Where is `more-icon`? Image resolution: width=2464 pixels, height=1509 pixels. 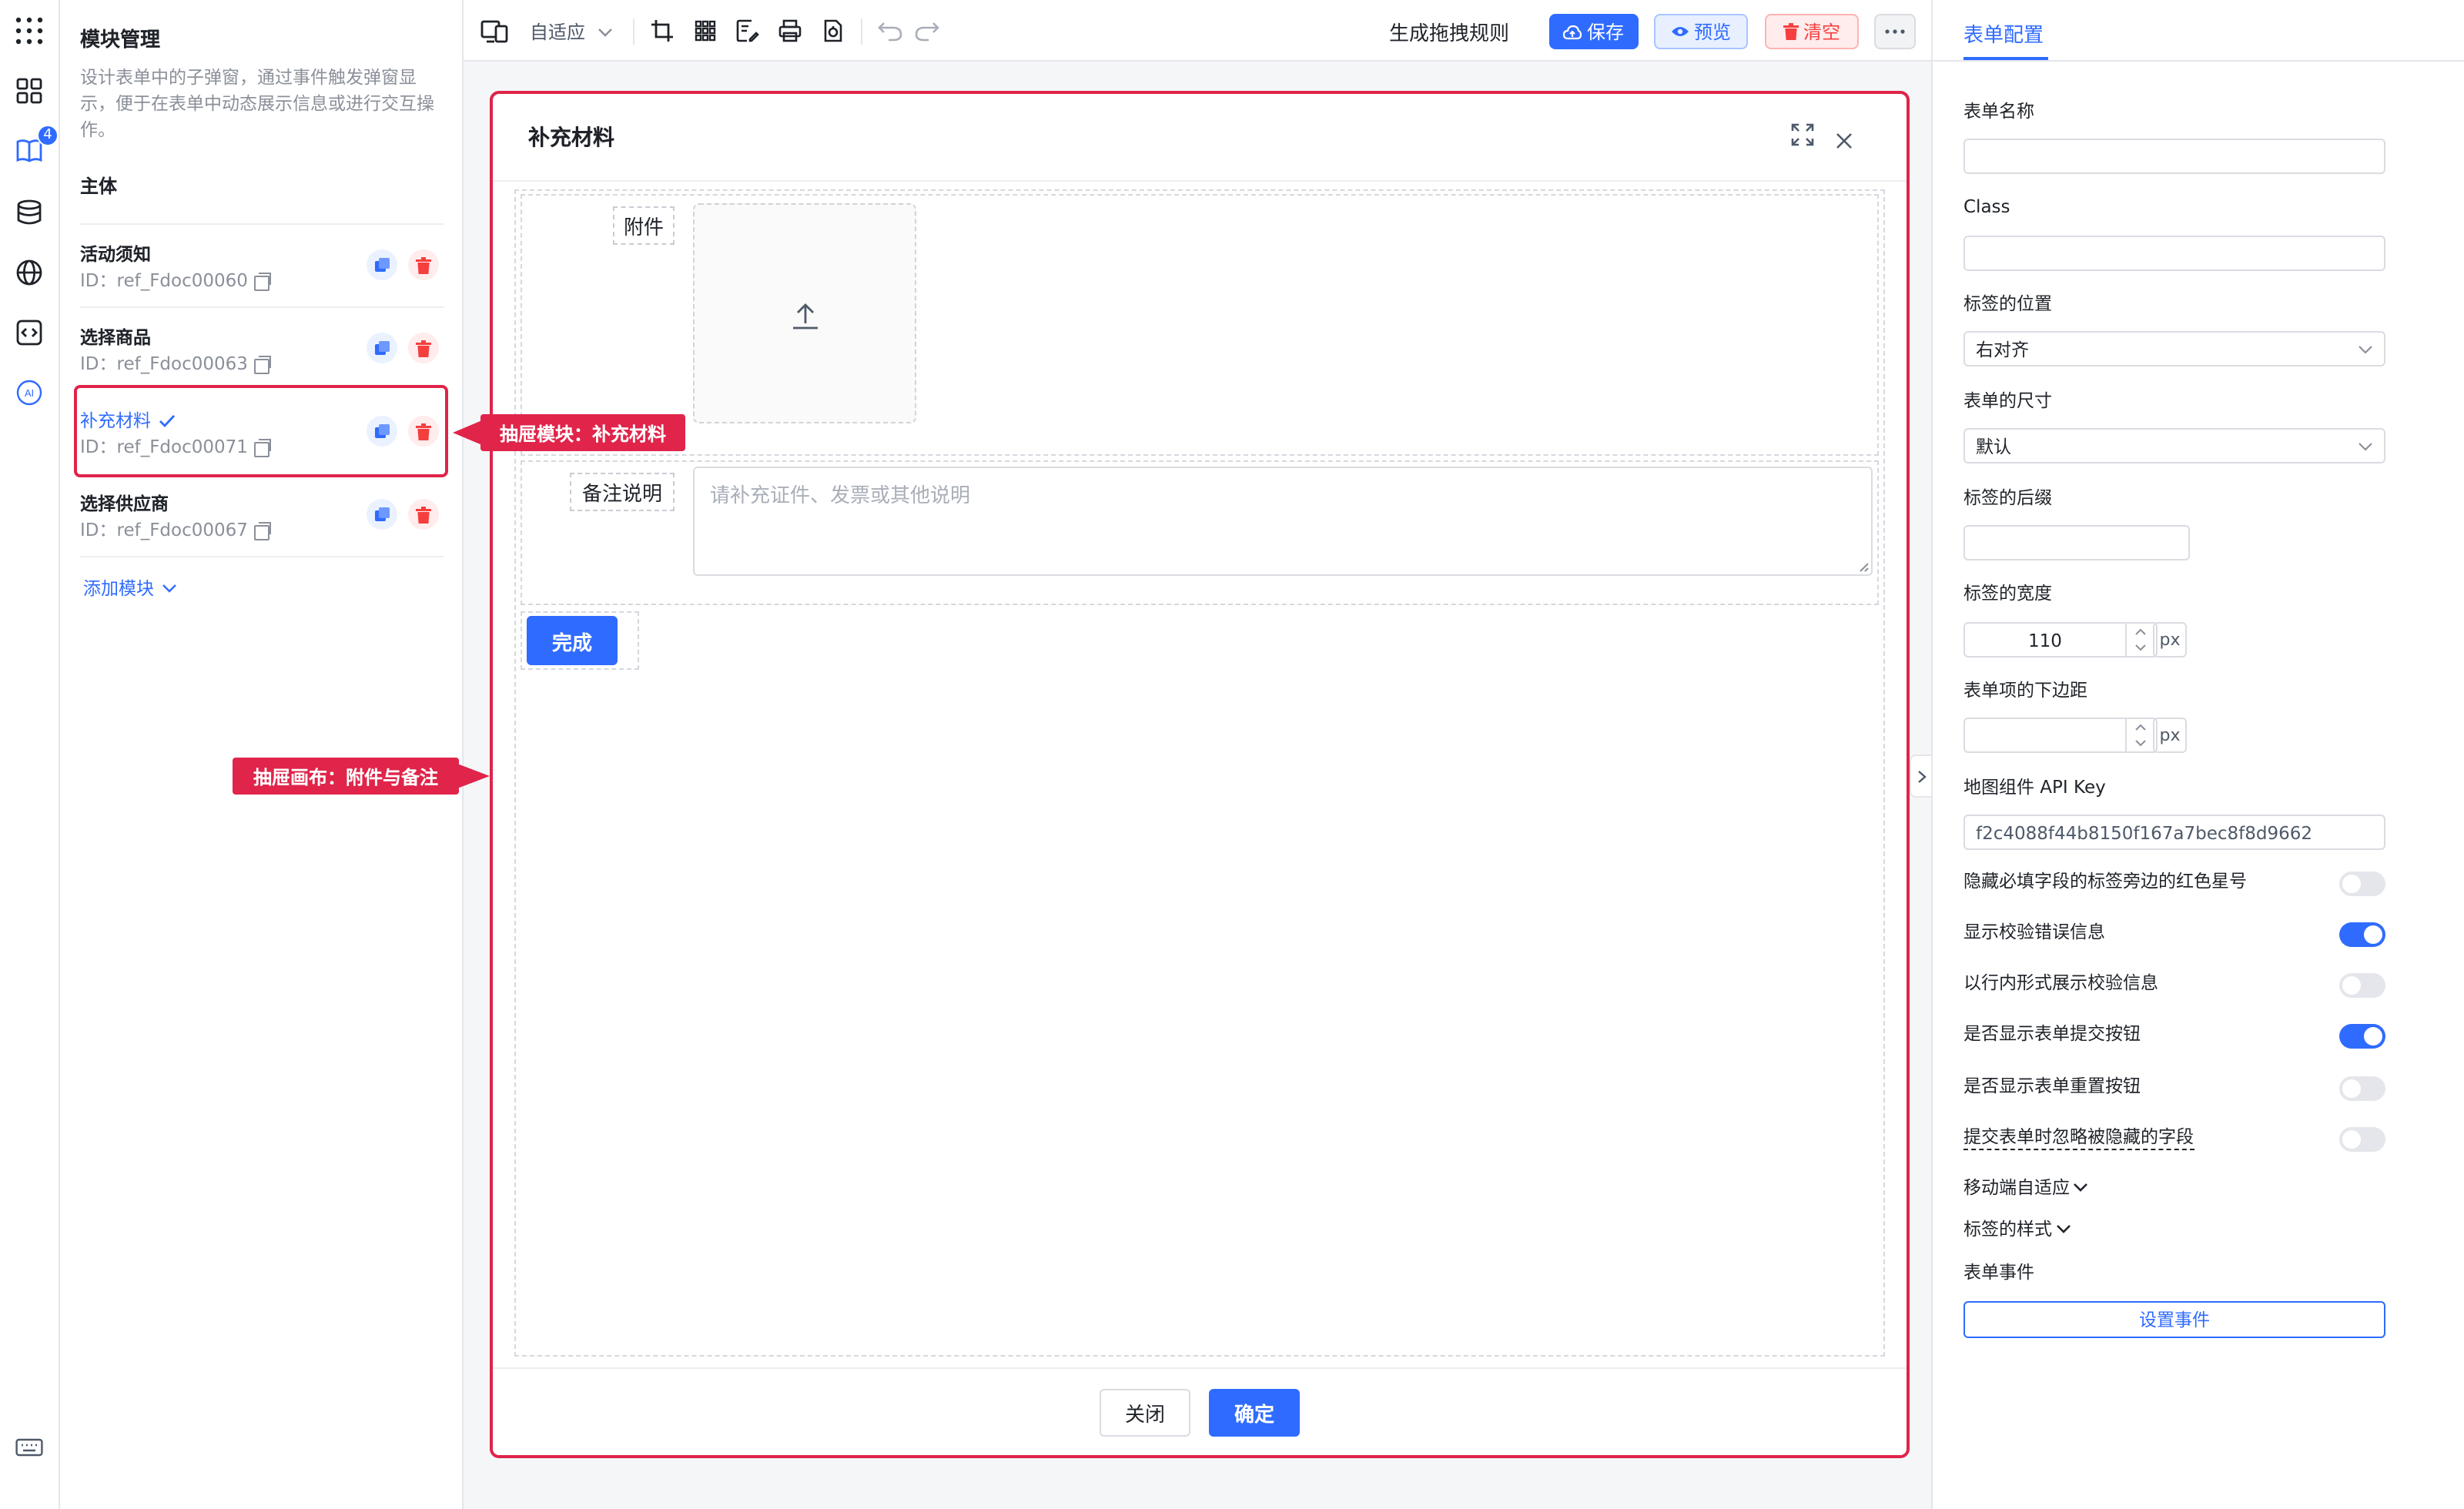
more-icon is located at coordinates (1895, 31).